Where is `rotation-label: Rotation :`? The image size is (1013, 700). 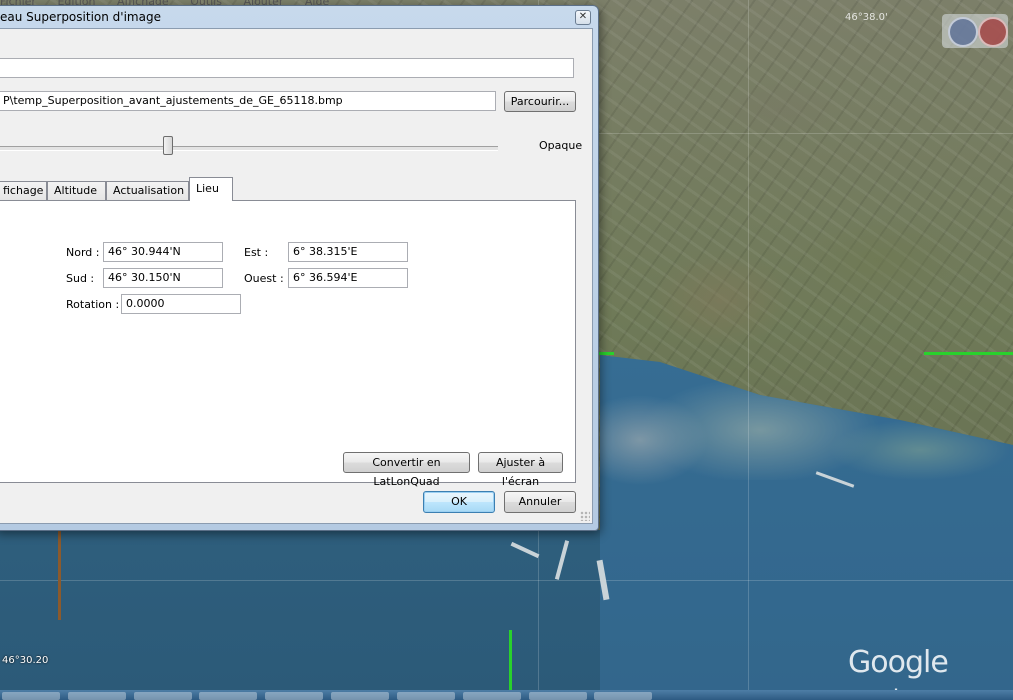 rotation-label: Rotation : is located at coordinates (93, 304).